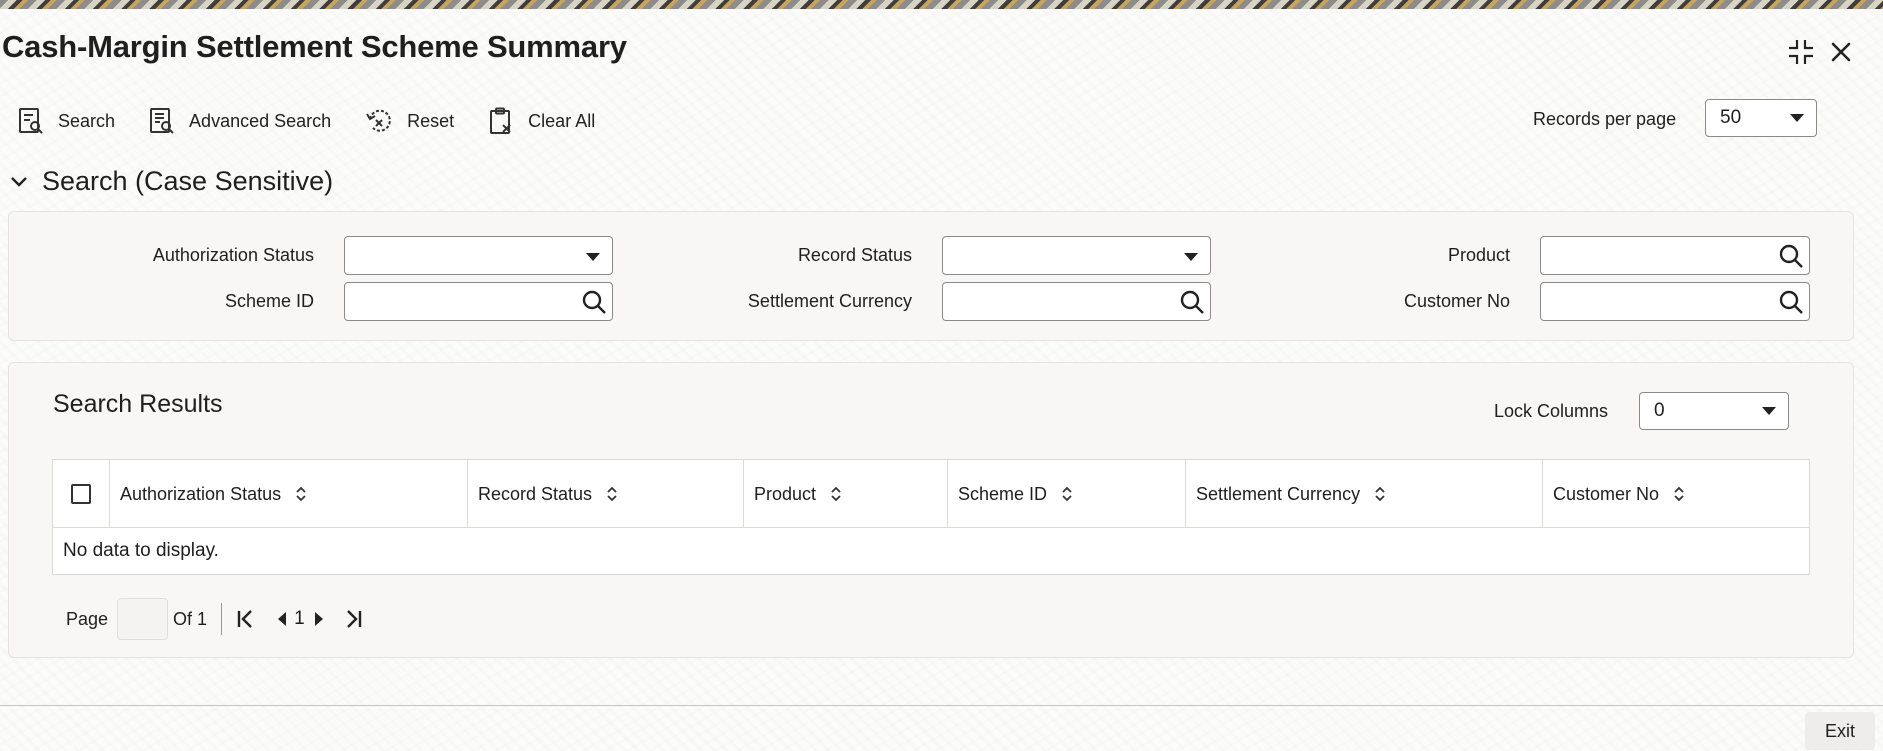 This screenshot has height=751, width=1883. Describe the element at coordinates (846, 494) in the screenshot. I see `column-header-product: Product` at that location.